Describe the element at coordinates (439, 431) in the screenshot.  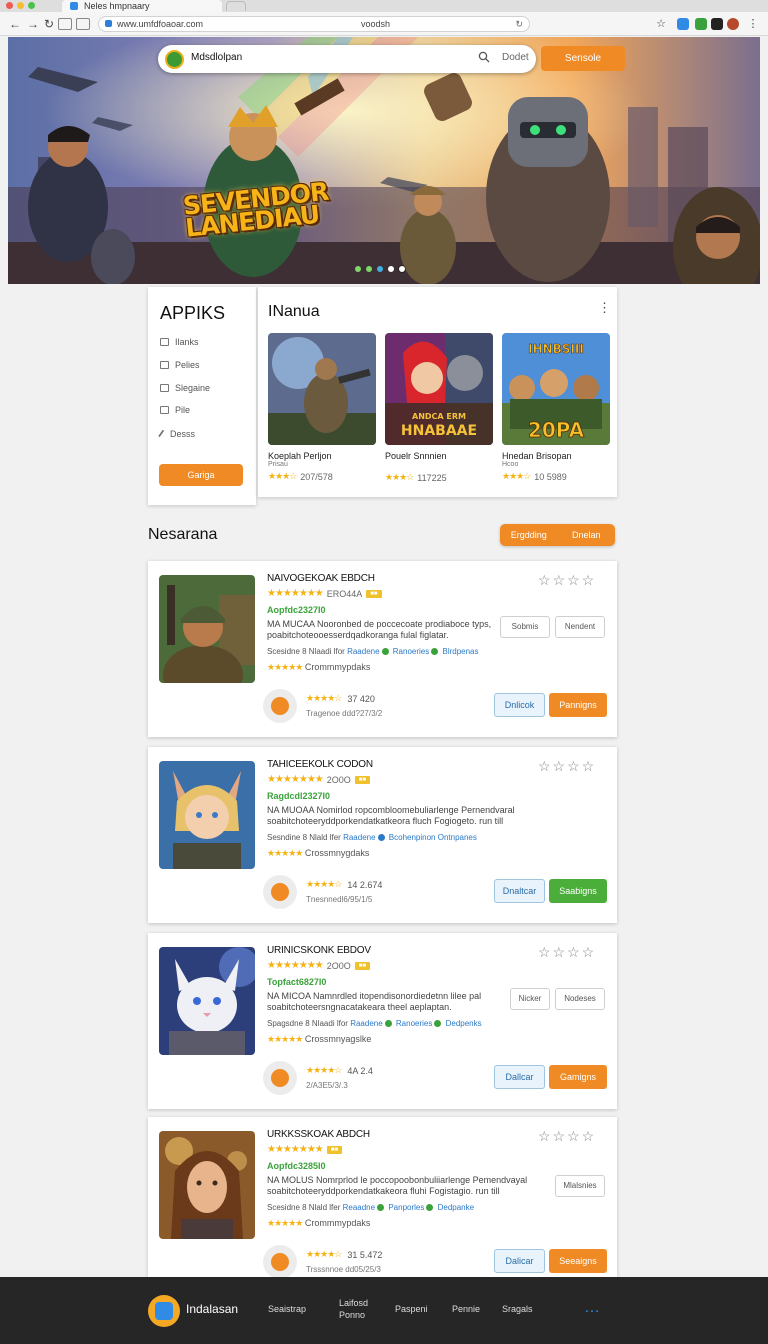
I see `featured-image-text-1b: HNABAAE` at that location.